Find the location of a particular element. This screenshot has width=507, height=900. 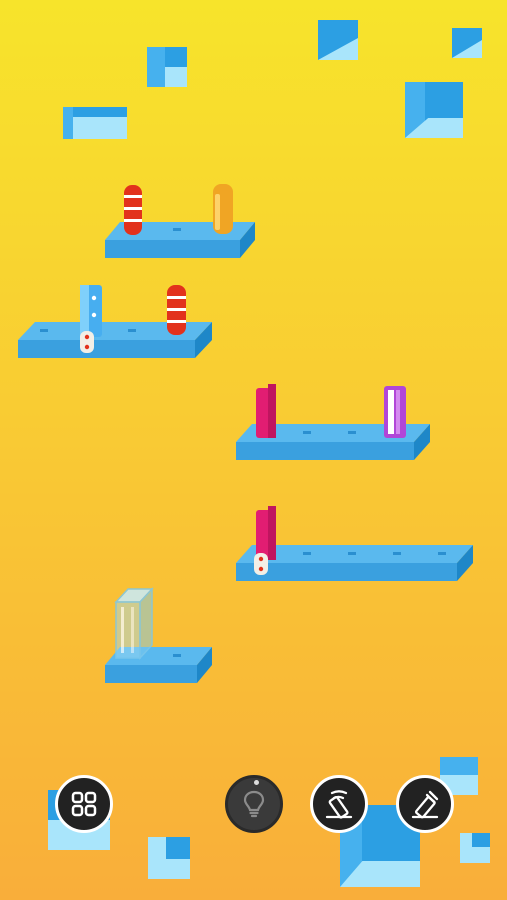

orange-domino is located at coordinates (223, 209).